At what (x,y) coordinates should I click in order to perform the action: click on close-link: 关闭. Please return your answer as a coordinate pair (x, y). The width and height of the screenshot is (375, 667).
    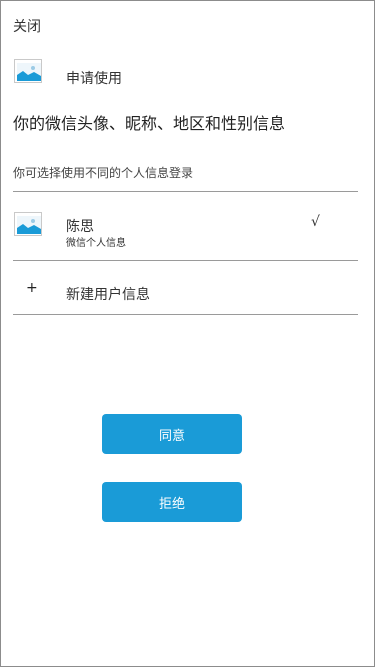
    Looking at the image, I should click on (27, 26).